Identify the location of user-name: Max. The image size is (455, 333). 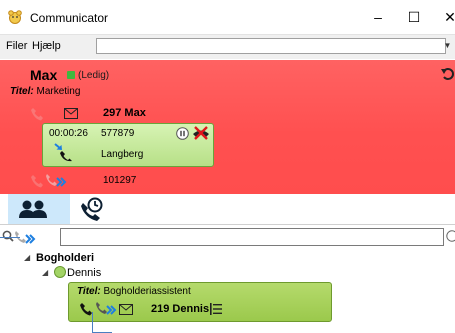
(44, 75).